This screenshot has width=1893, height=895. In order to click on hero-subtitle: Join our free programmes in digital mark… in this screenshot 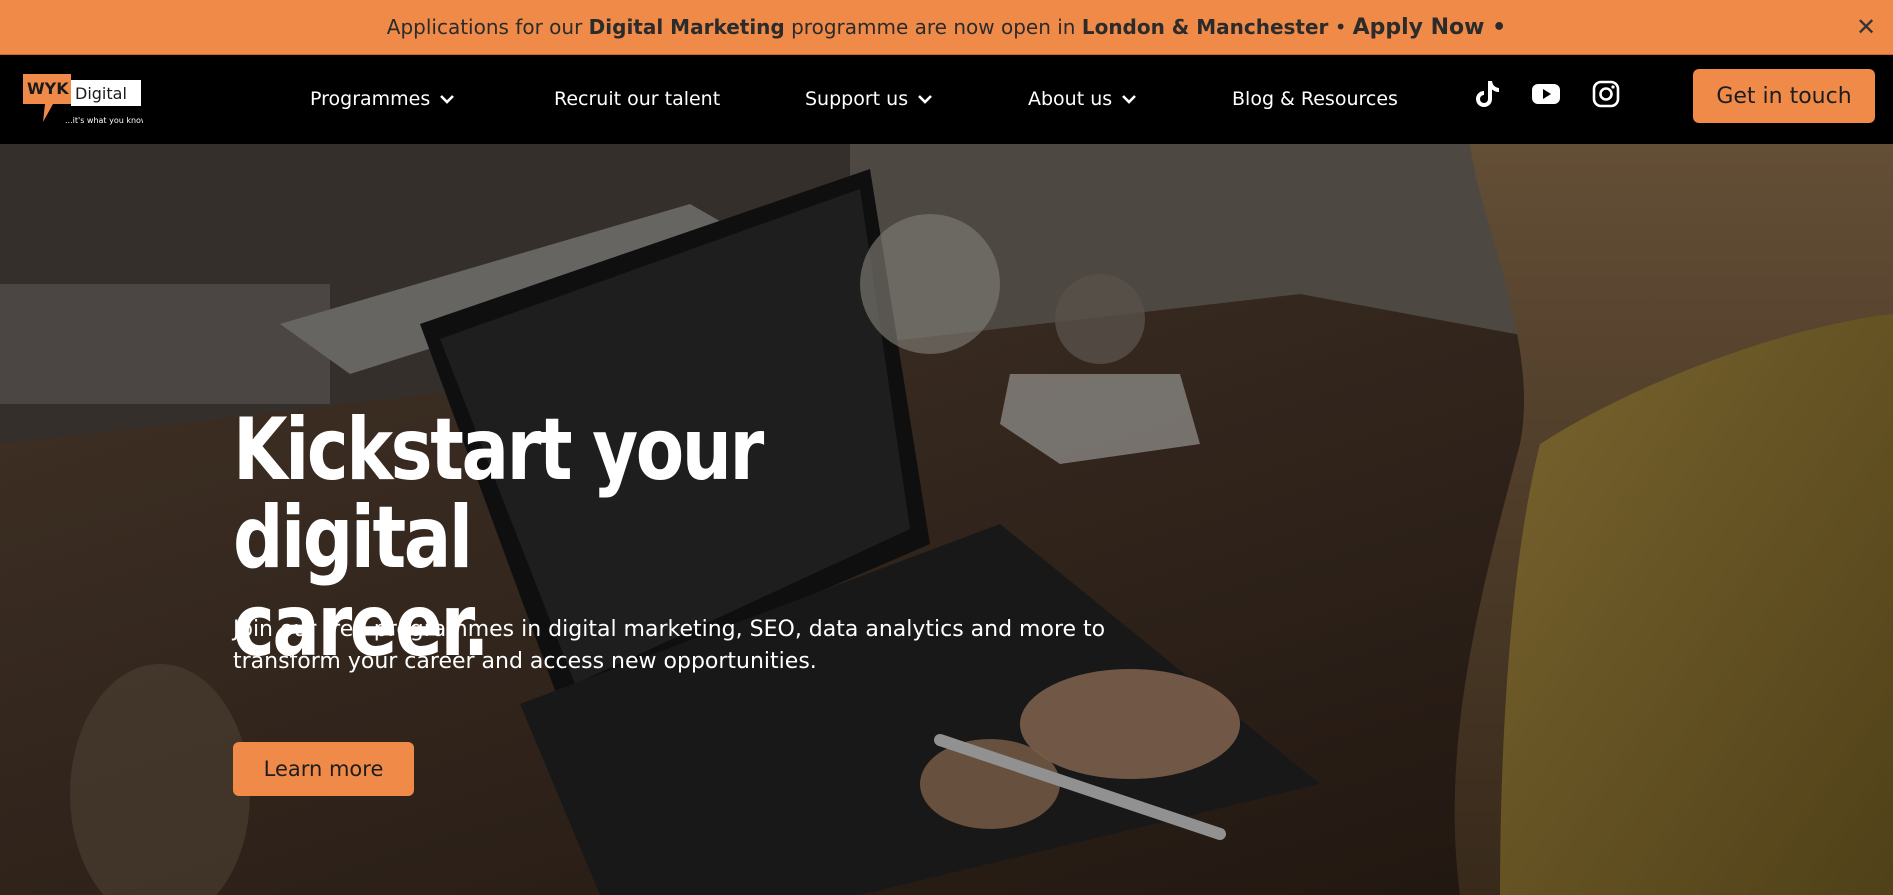, I will do `click(669, 645)`.